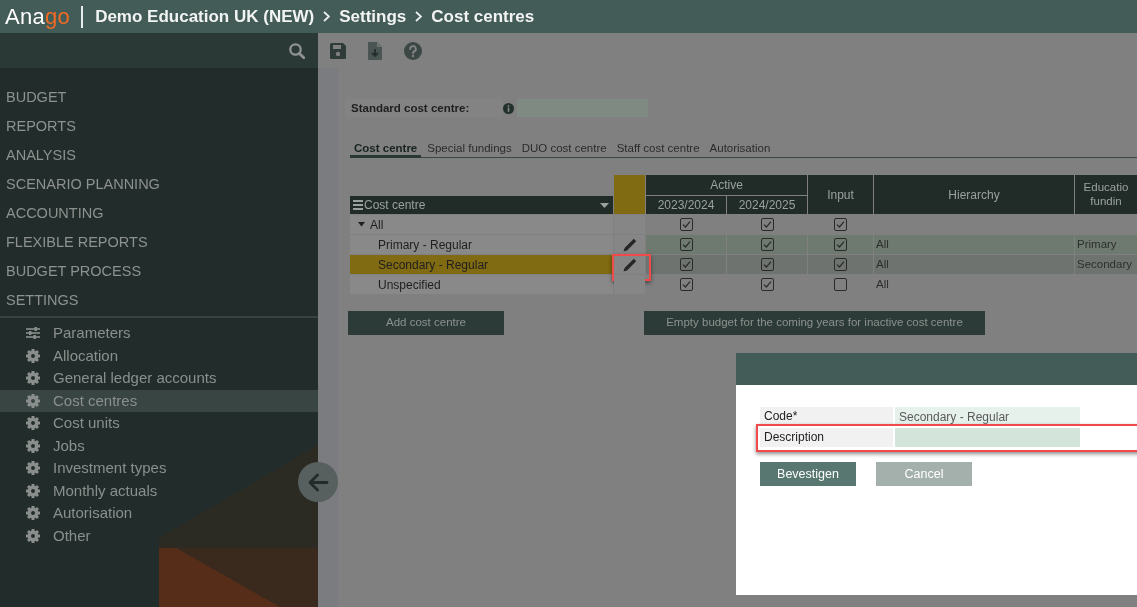 The image size is (1137, 607). What do you see at coordinates (604, 205) in the screenshot?
I see `caret-icon` at bounding box center [604, 205].